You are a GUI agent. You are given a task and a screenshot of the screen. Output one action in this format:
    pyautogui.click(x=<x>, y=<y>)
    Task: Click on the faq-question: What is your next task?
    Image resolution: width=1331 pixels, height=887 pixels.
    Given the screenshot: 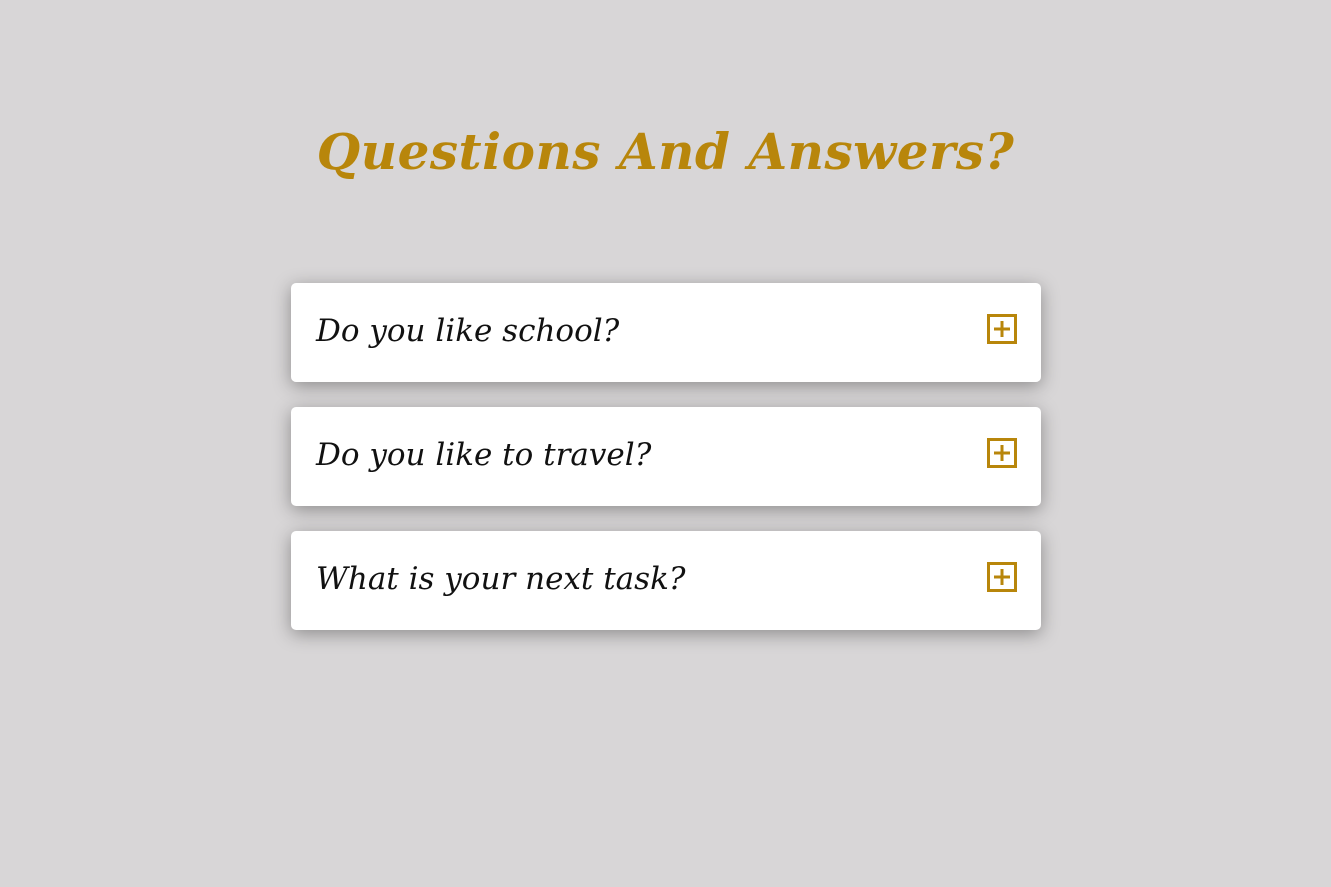 What is the action you would take?
    pyautogui.click(x=501, y=579)
    